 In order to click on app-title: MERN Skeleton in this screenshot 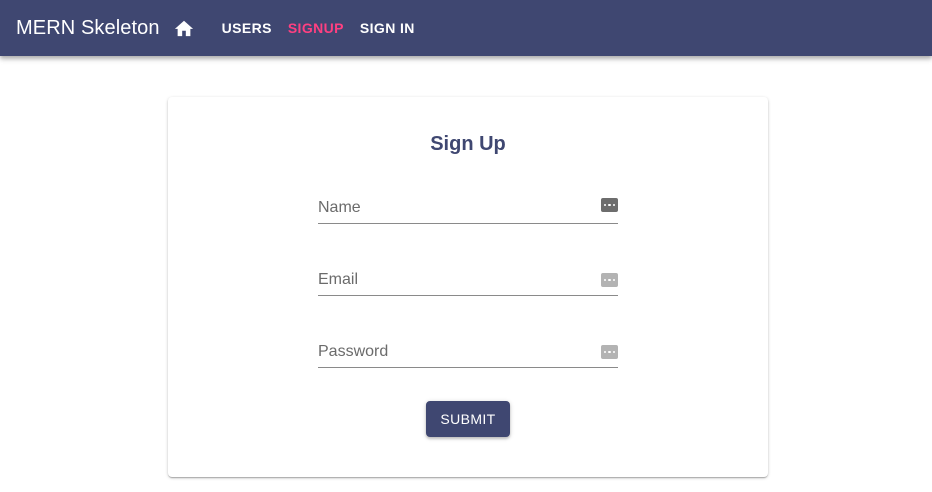, I will do `click(88, 27)`.